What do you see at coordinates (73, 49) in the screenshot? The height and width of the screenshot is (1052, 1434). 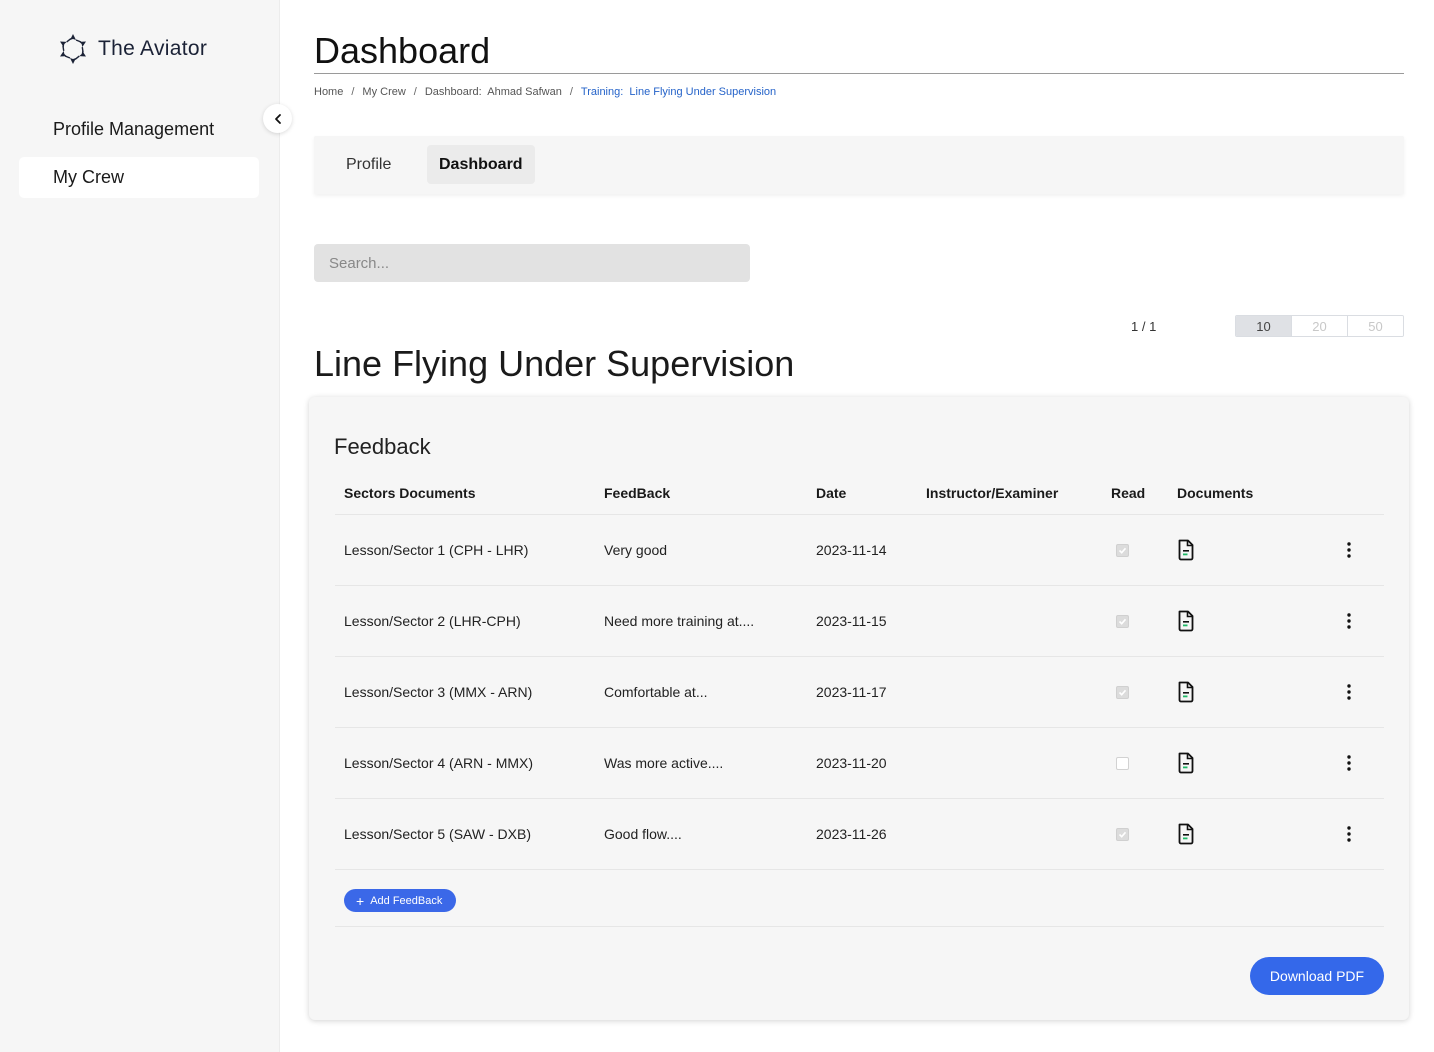 I see `aviator-logo-icon` at bounding box center [73, 49].